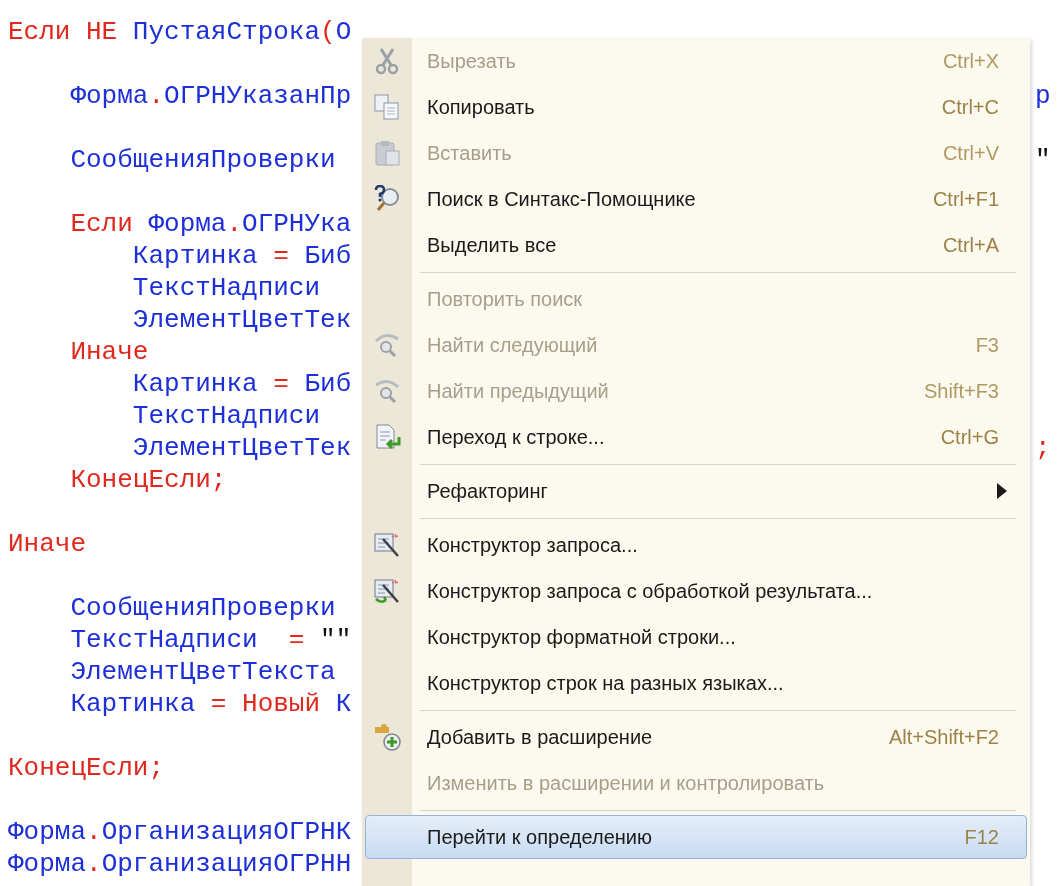  Describe the element at coordinates (387, 345) in the screenshot. I see `find-next-icon` at that location.